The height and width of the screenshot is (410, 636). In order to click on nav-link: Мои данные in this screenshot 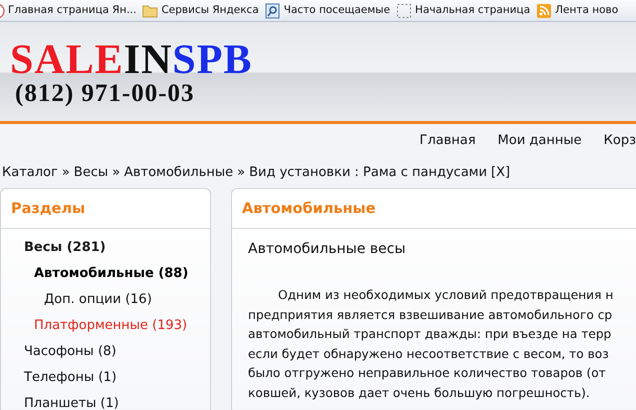, I will do `click(540, 141)`.